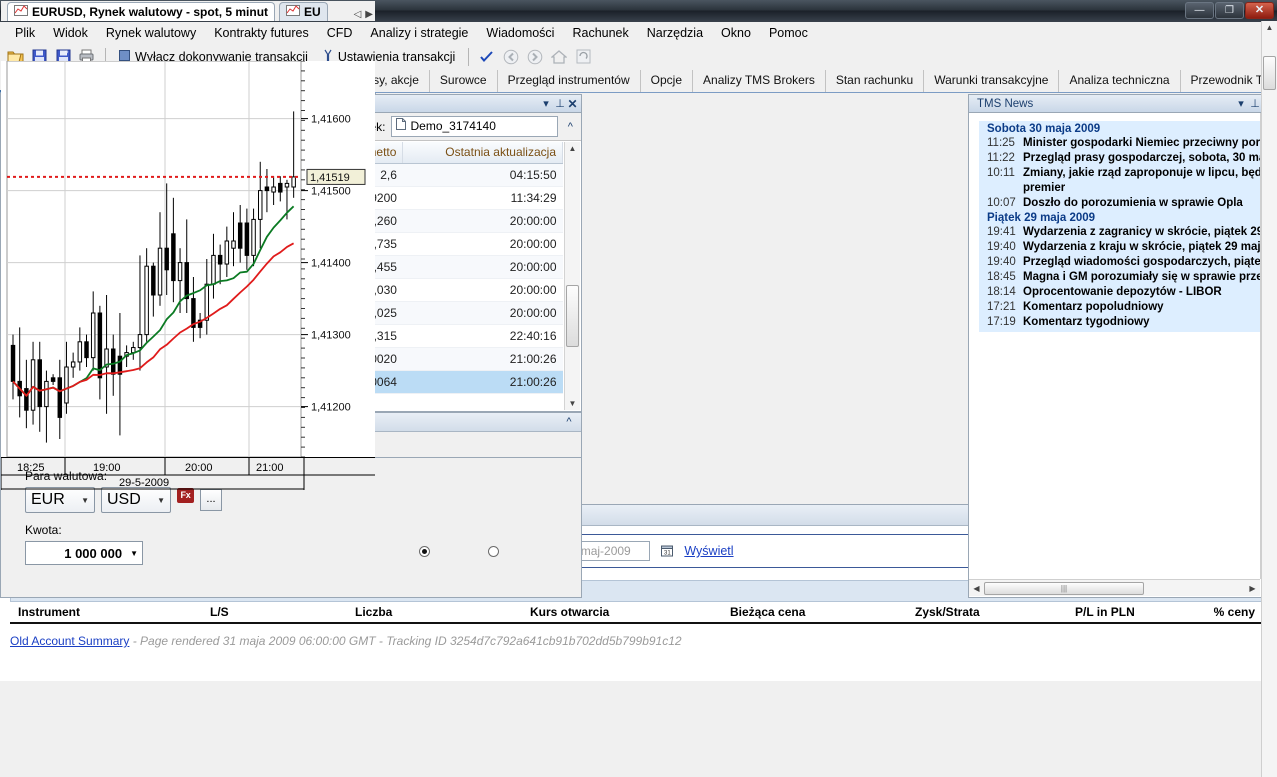 The image size is (1277, 777). I want to click on menu-kontrakty-futures: Kontrakty futures, so click(261, 33).